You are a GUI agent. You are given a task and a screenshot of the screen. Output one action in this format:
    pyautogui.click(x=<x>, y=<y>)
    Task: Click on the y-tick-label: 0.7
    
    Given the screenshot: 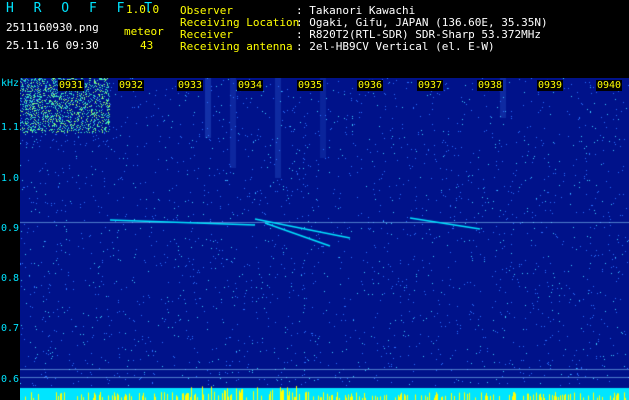 What is the action you would take?
    pyautogui.click(x=10, y=328)
    